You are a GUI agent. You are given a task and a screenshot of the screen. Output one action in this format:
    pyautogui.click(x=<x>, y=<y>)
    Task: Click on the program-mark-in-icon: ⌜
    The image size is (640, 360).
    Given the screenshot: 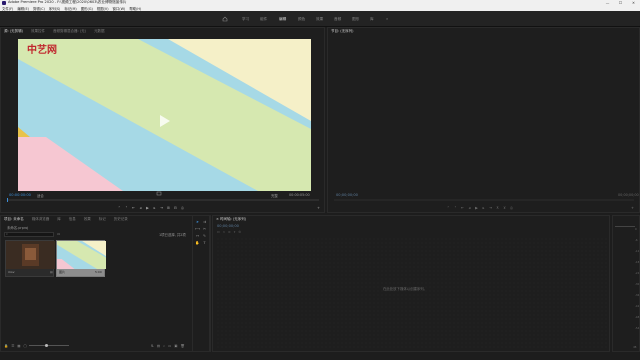 What is the action you would take?
    pyautogui.click(x=448, y=208)
    